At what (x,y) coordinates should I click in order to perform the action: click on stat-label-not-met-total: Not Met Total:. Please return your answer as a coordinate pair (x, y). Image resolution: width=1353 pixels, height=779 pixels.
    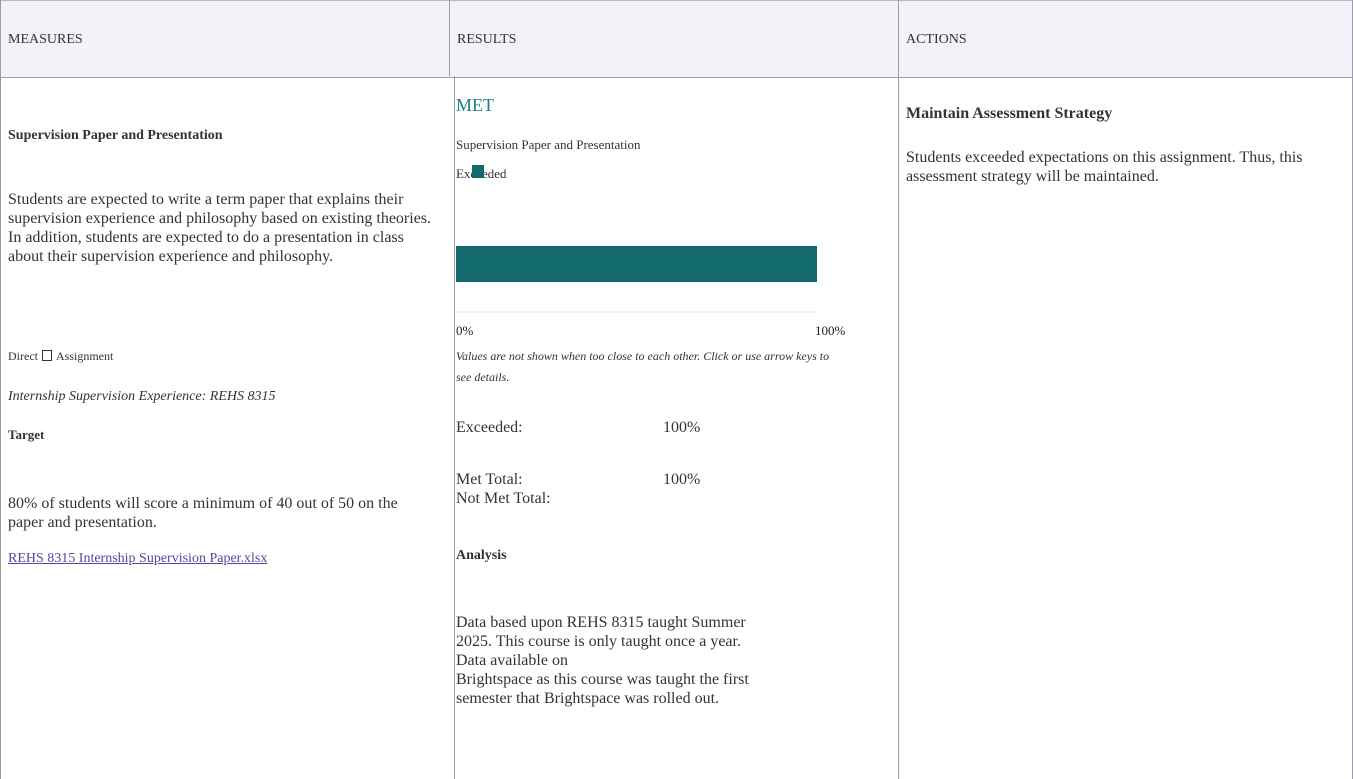
    Looking at the image, I should click on (503, 498).